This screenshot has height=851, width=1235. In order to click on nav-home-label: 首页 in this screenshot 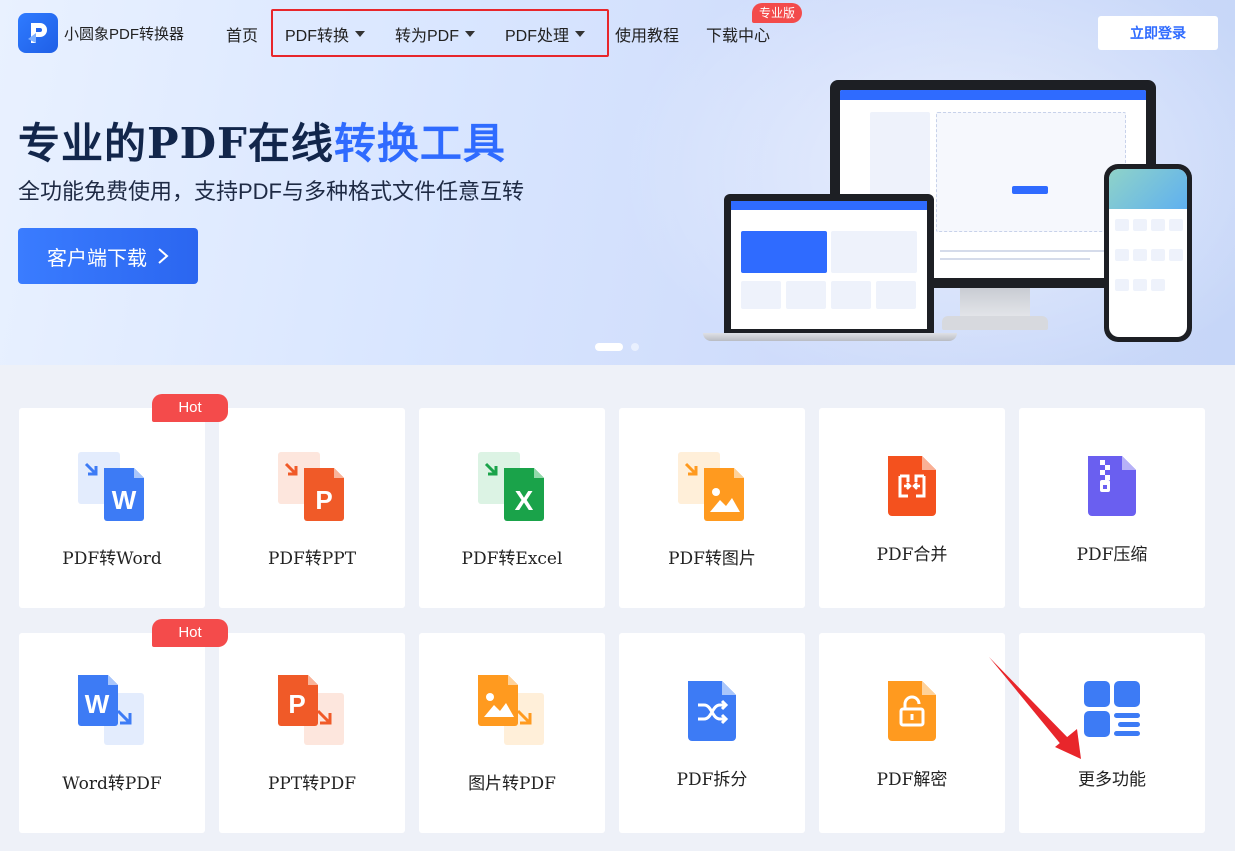, I will do `click(242, 36)`.